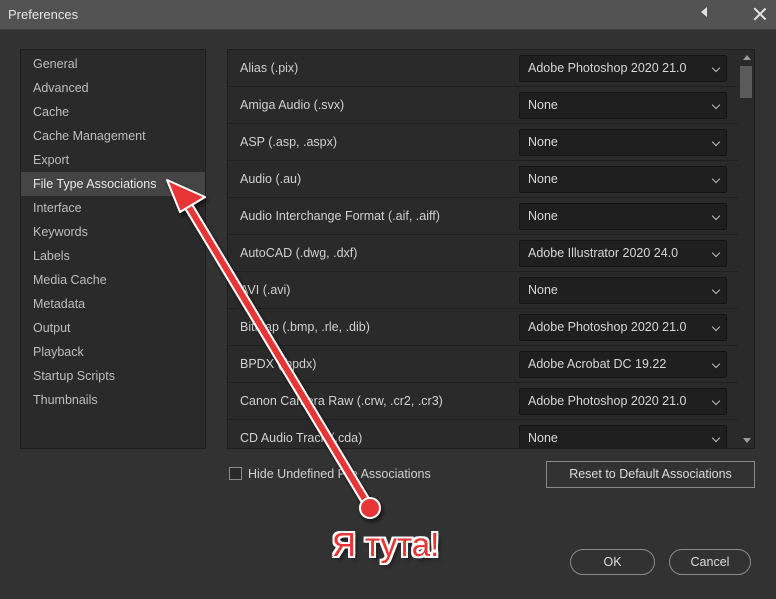 Image resolution: width=776 pixels, height=599 pixels. I want to click on sidebar-item-advanced: Advanced, so click(113, 88).